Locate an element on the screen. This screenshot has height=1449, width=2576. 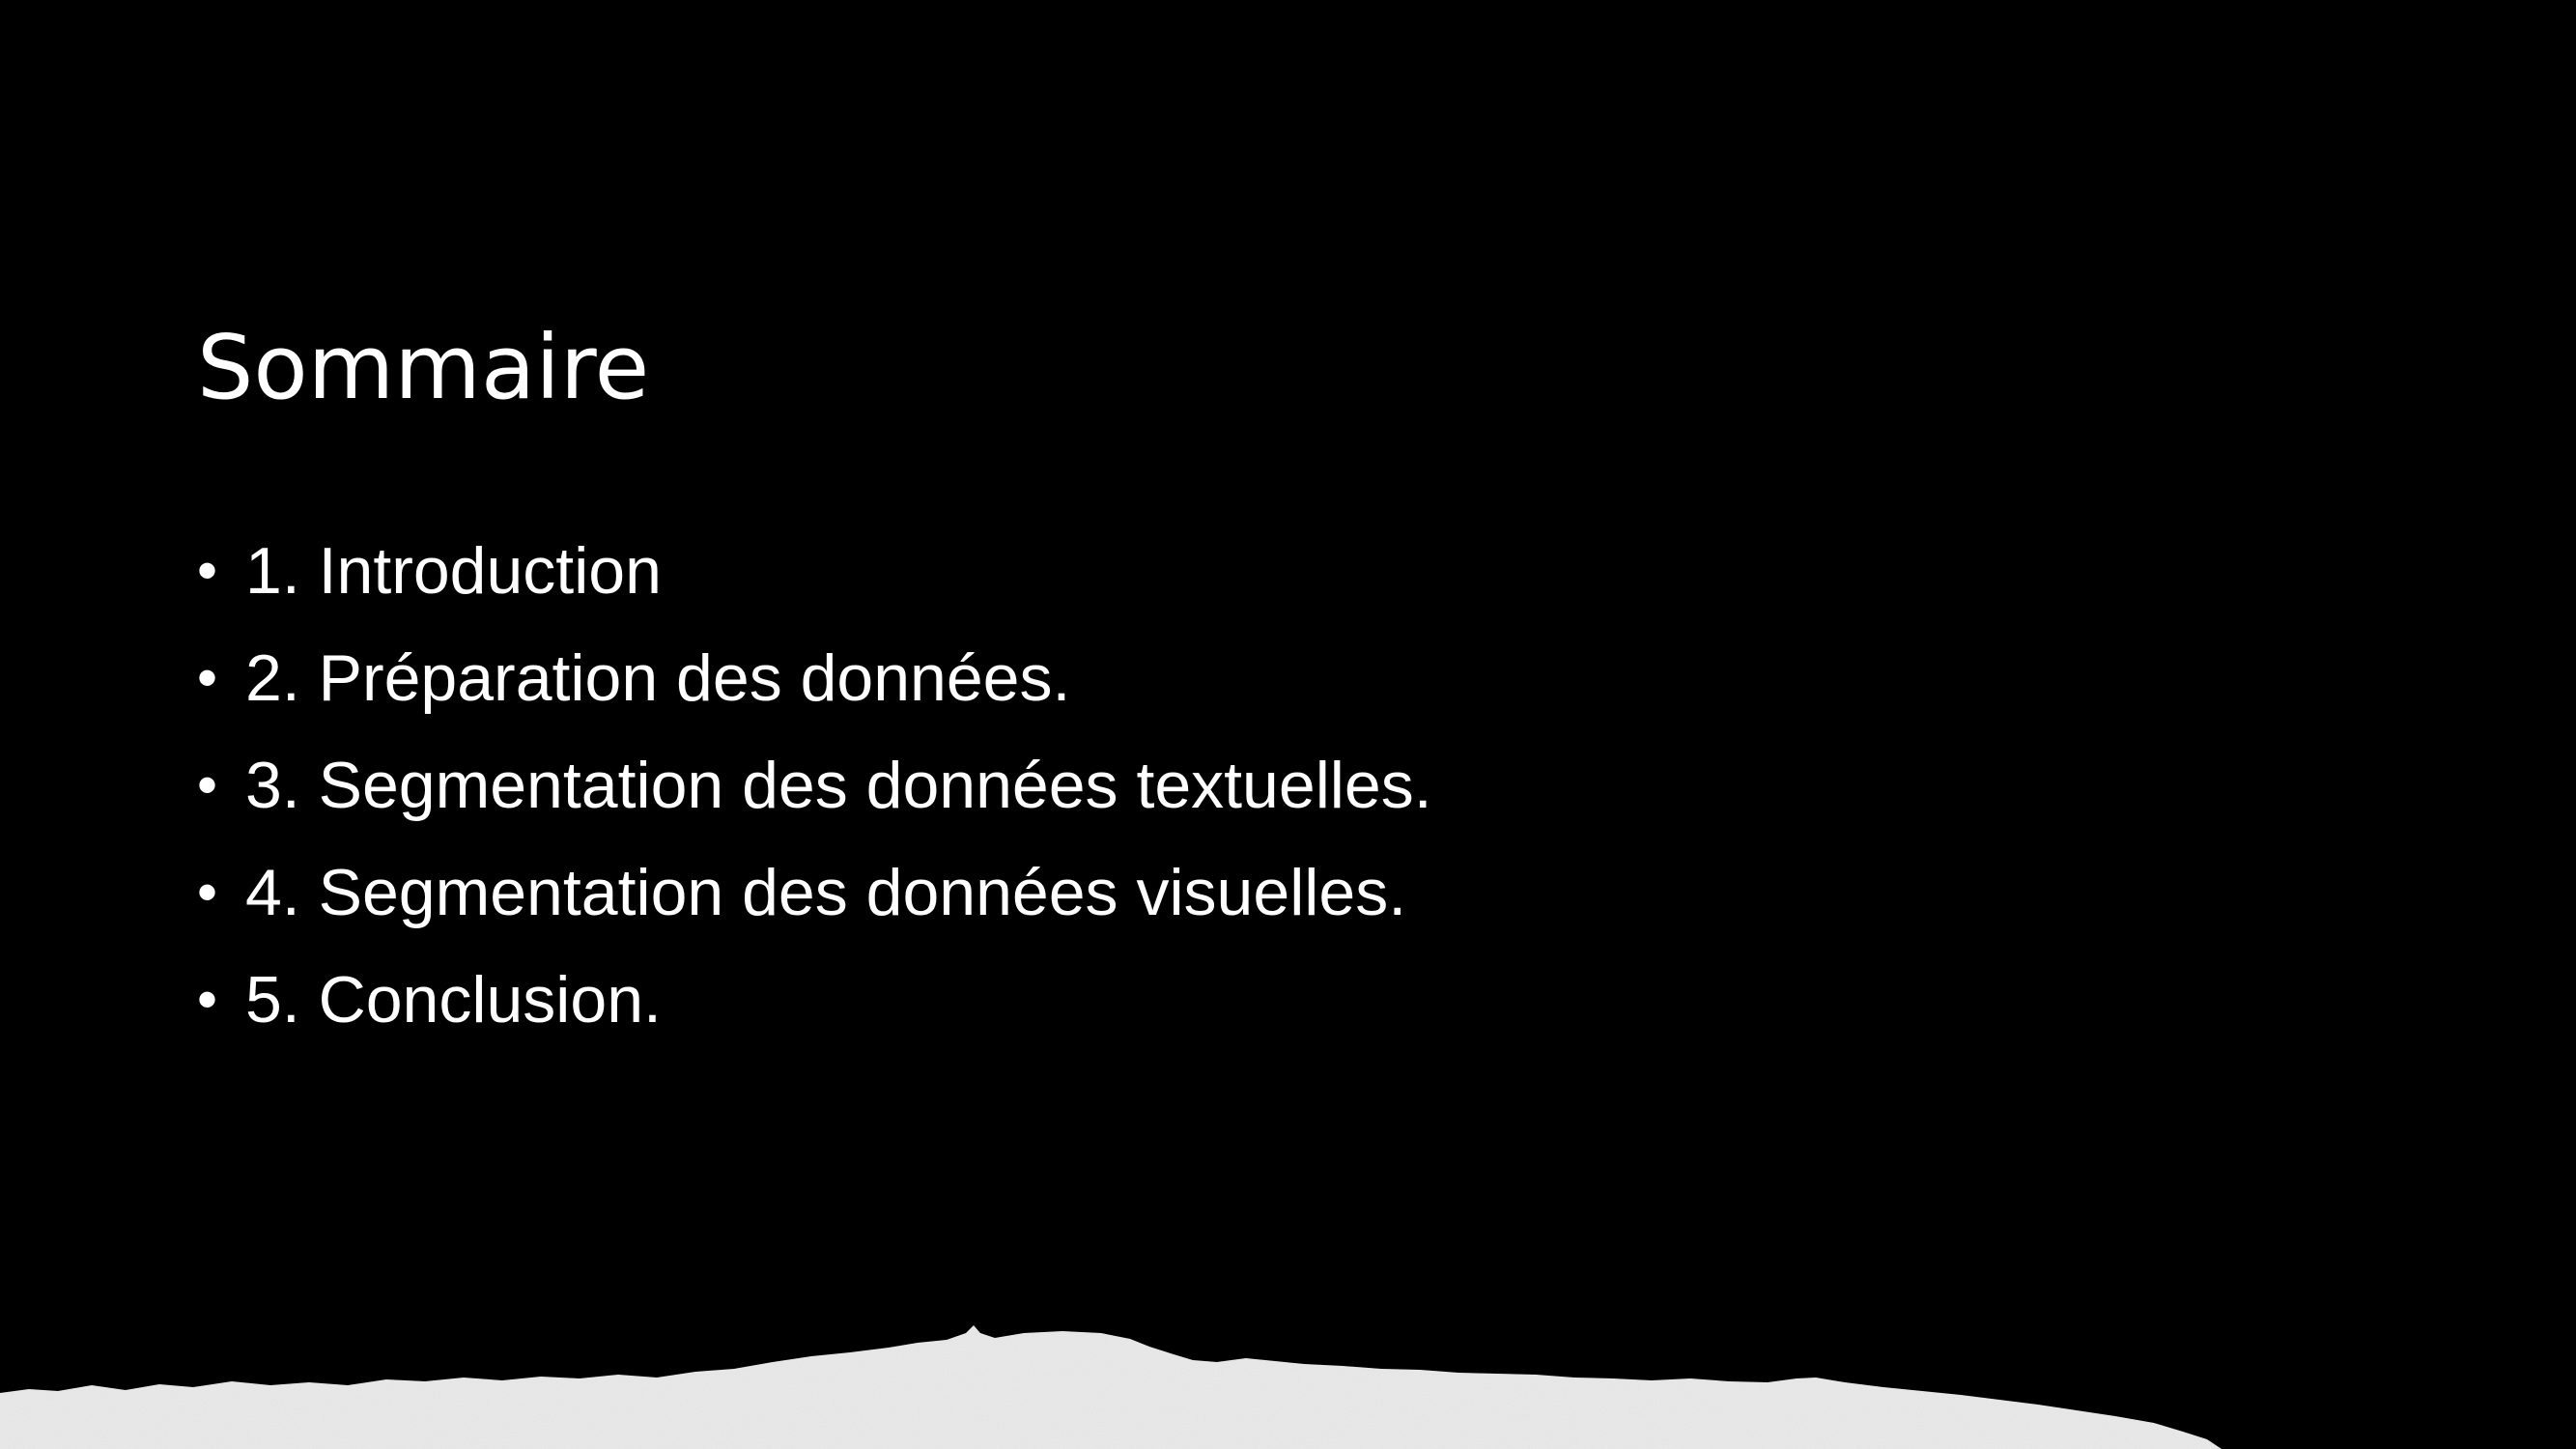
list-item-label: 3. Segmentation des données textuelles. is located at coordinates (838, 785).